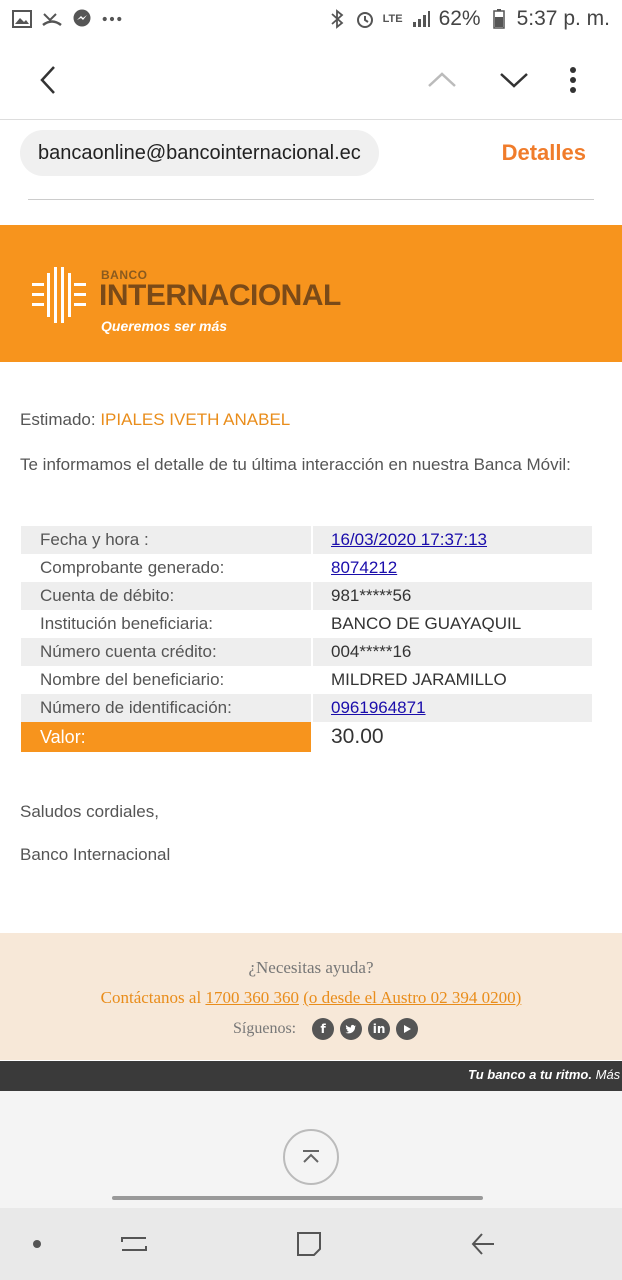  Describe the element at coordinates (166, 540) in the screenshot. I see `detail-label: Fecha y hora :` at that location.